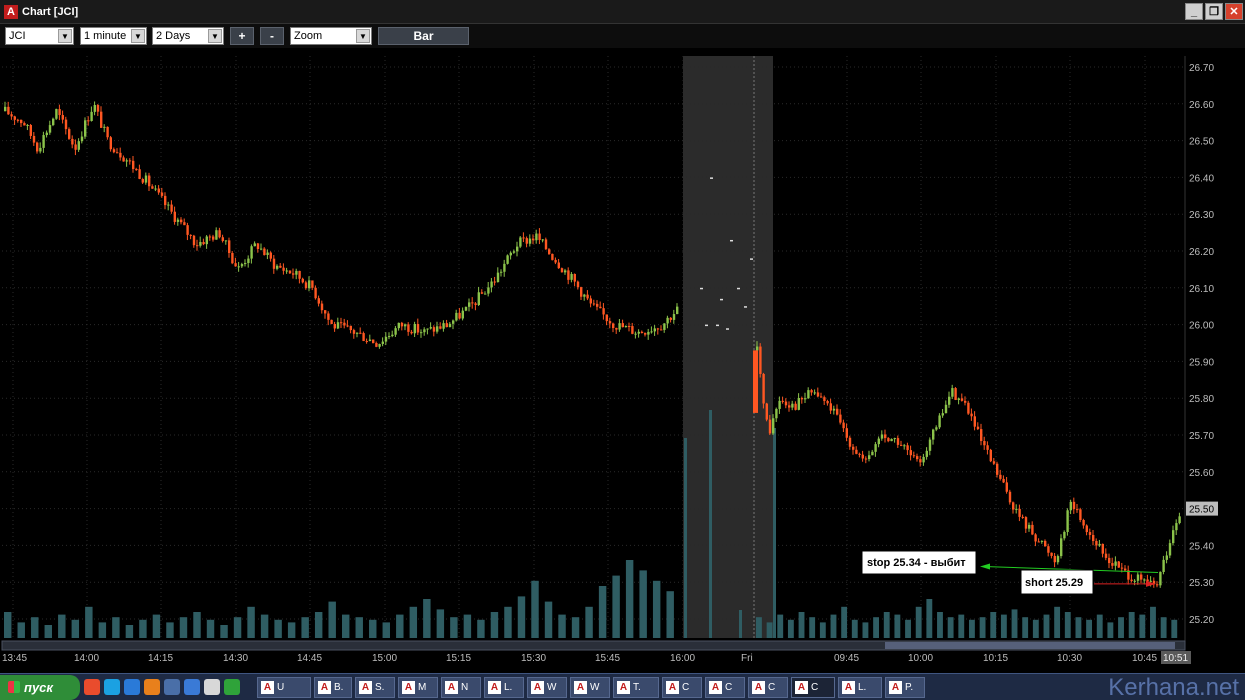 The height and width of the screenshot is (700, 1245). Describe the element at coordinates (40, 687) in the screenshot. I see `start-button: пуск` at that location.